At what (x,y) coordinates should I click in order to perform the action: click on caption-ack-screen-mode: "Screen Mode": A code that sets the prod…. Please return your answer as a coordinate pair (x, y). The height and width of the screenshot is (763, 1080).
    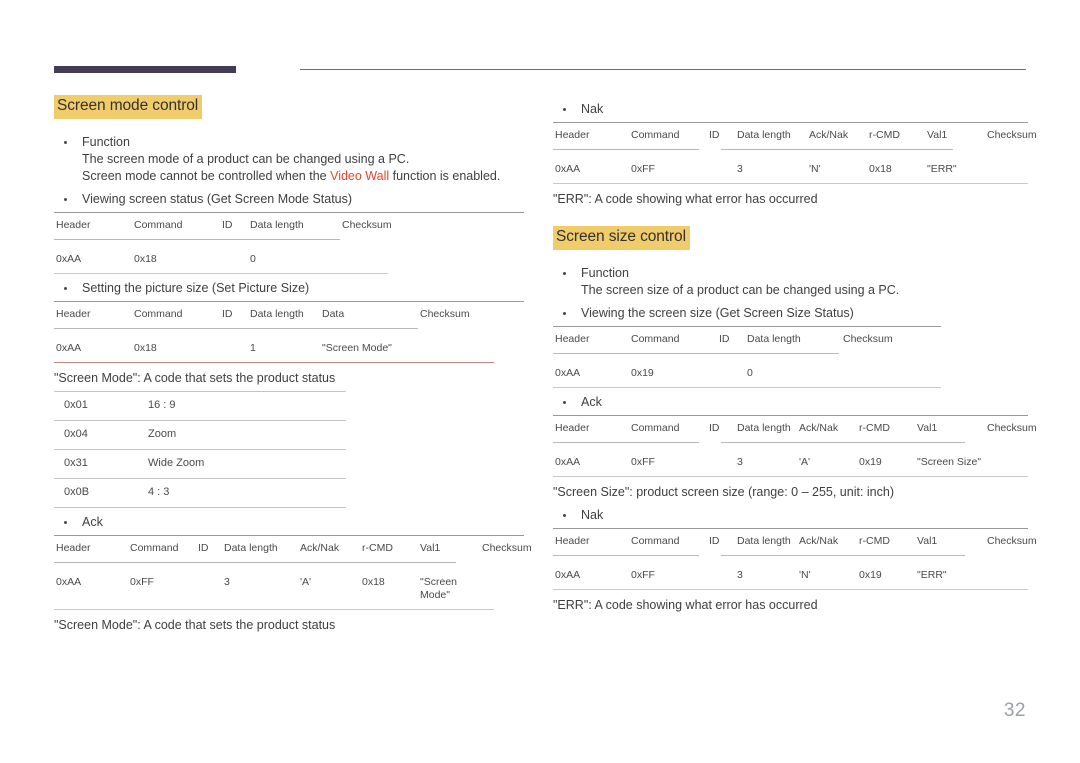
    Looking at the image, I should click on (195, 624).